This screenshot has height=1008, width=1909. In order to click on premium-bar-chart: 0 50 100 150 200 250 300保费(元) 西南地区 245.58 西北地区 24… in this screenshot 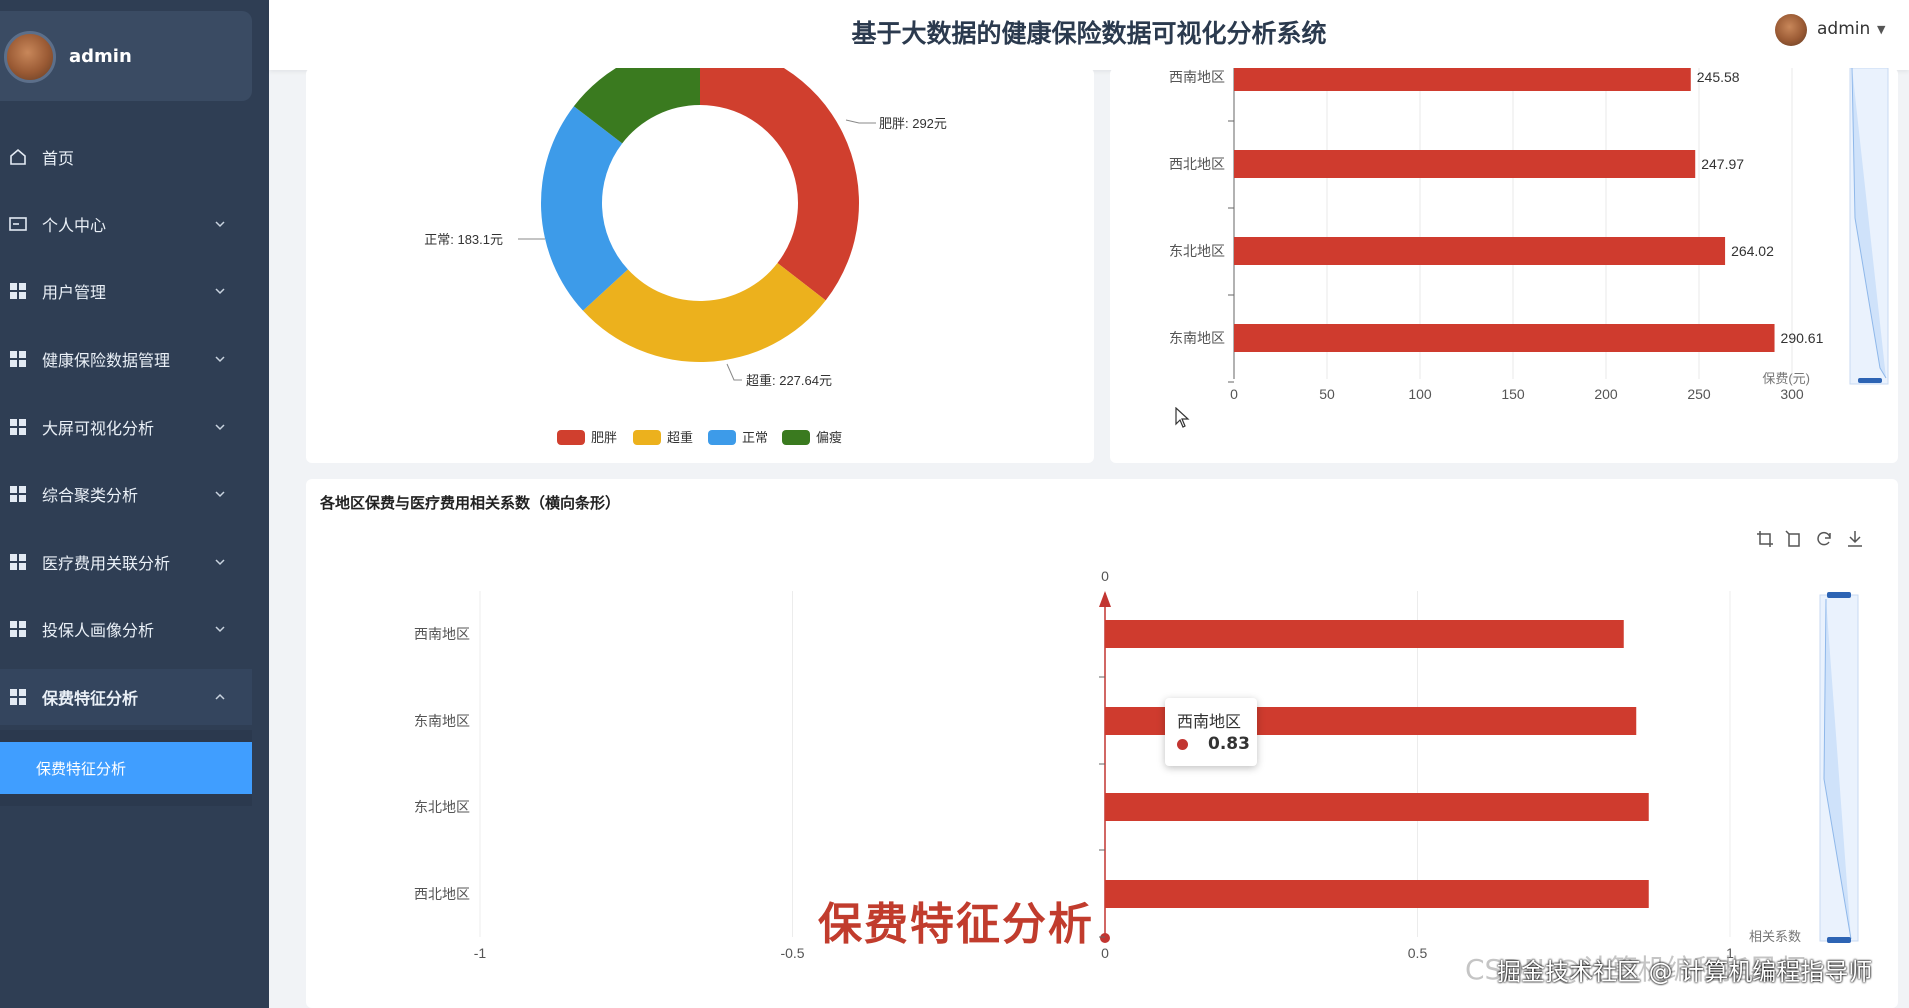, I will do `click(1529, 232)`.